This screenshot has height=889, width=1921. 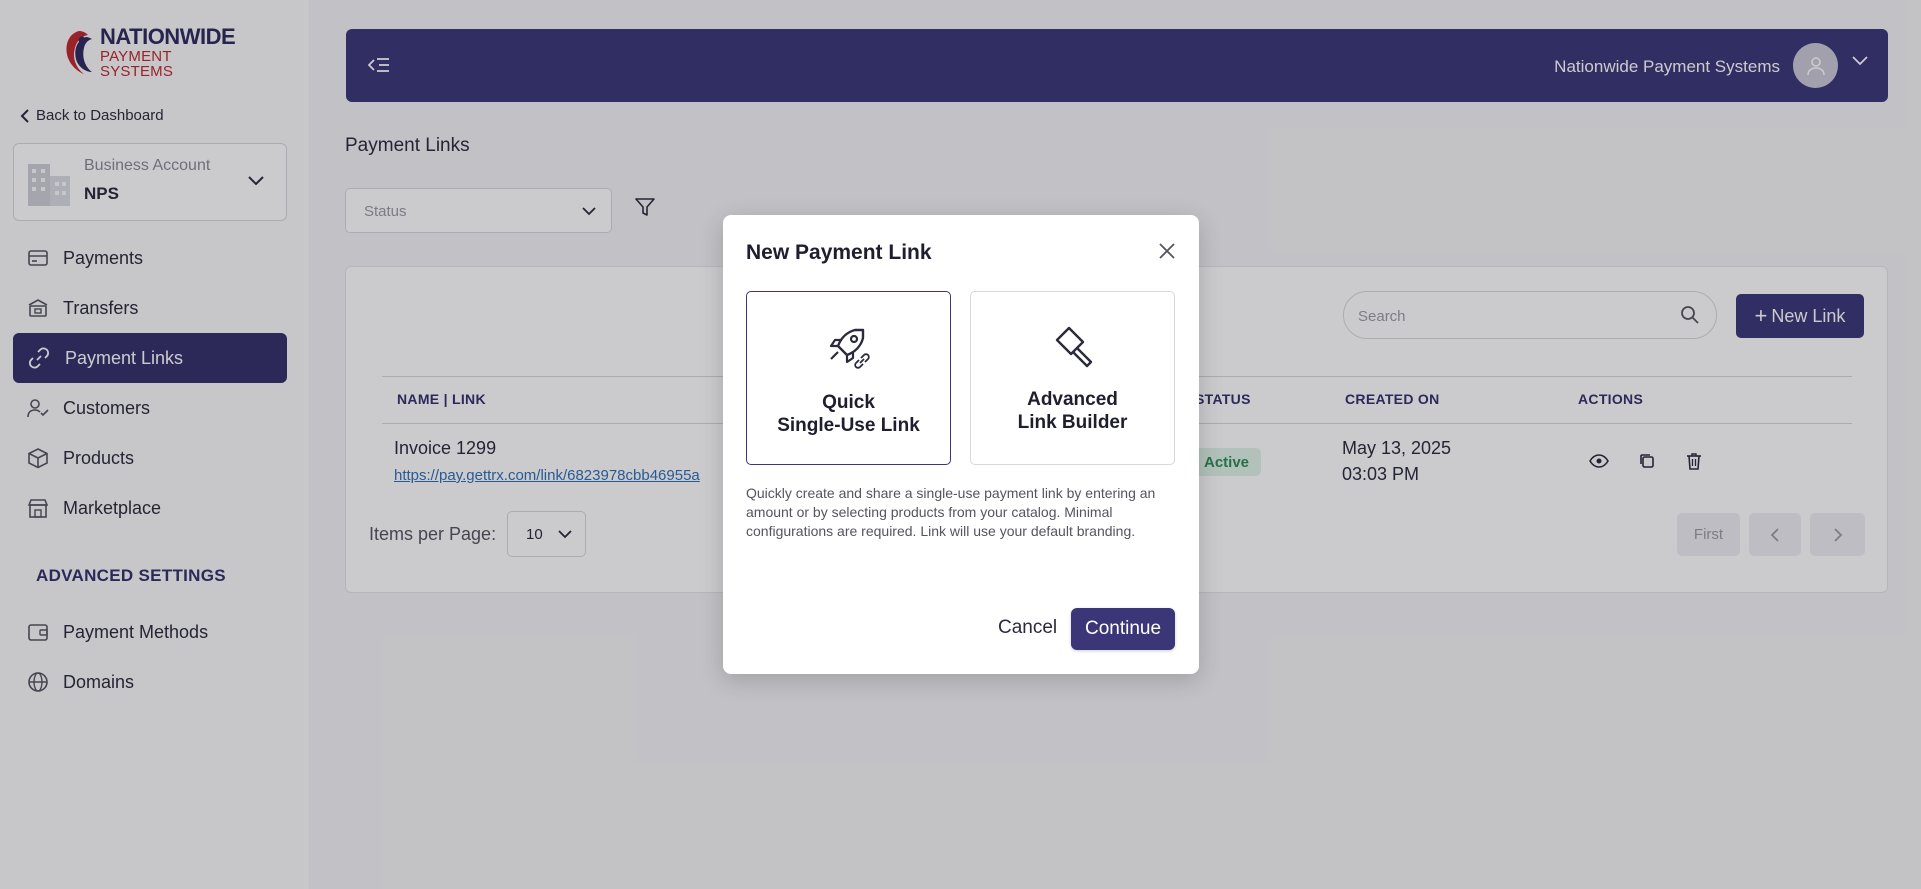 I want to click on quick-single-use-link-option: Quick Single-Use Link, so click(x=848, y=378).